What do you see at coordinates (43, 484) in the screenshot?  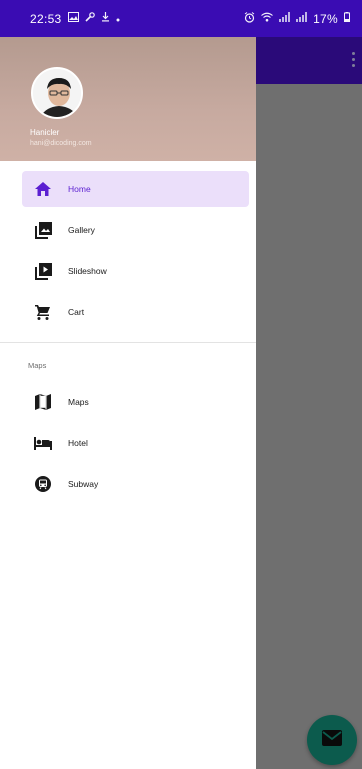 I see `subway-icon` at bounding box center [43, 484].